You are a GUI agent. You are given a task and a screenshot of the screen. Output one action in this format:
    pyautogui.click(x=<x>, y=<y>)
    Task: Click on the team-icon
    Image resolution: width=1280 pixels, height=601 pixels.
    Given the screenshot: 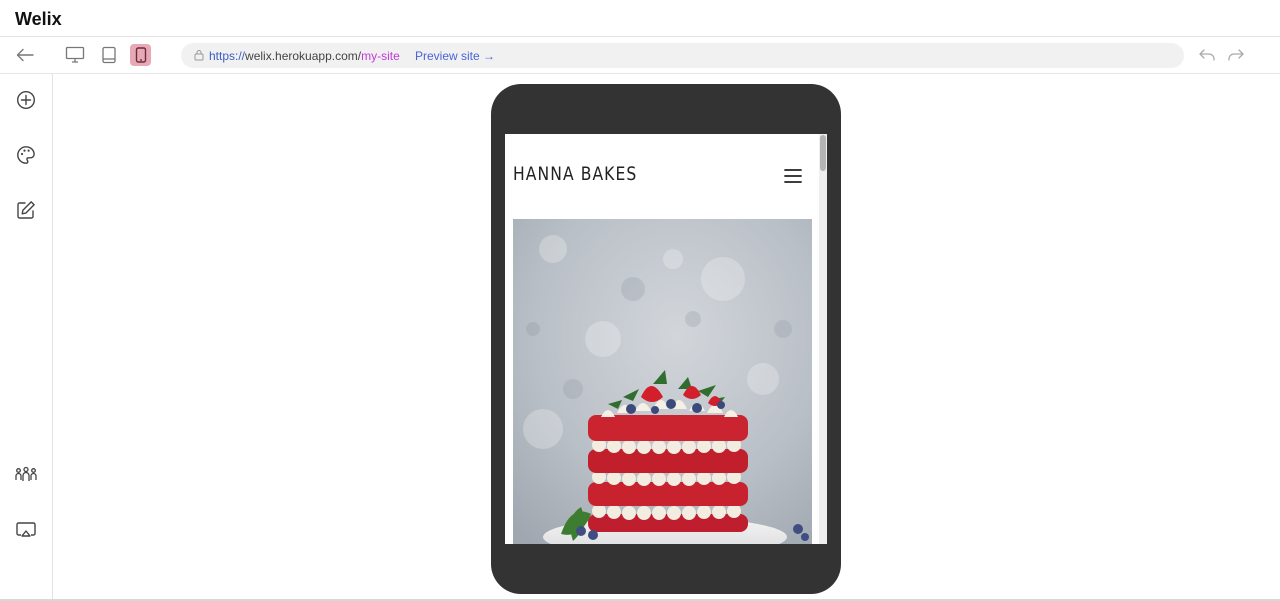 What is the action you would take?
    pyautogui.click(x=26, y=473)
    